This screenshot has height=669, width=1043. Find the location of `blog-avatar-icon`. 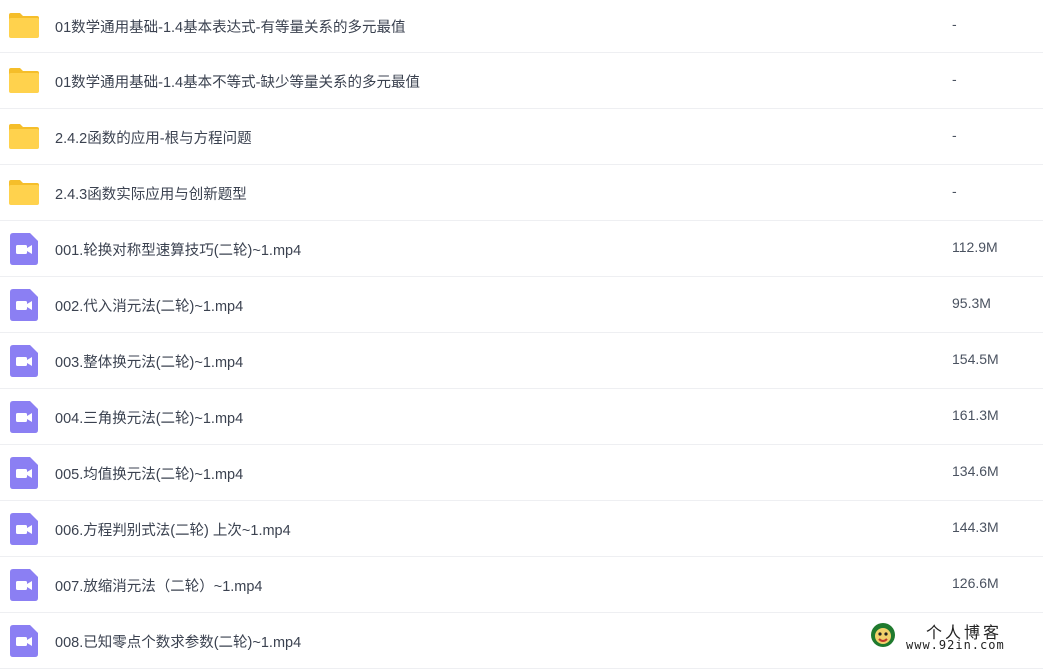

blog-avatar-icon is located at coordinates (883, 635).